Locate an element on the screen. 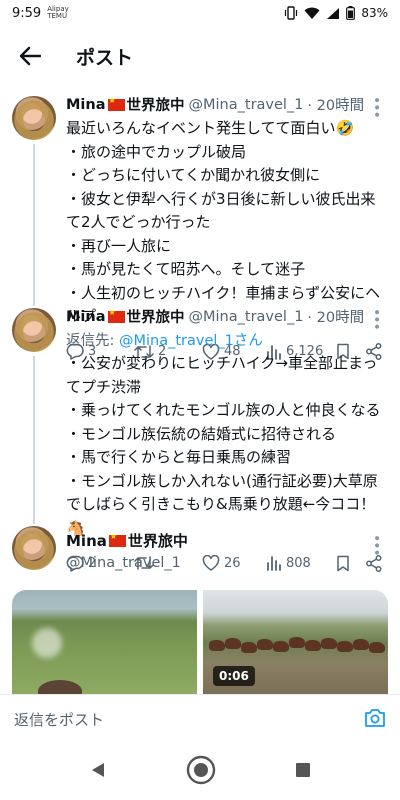 The width and height of the screenshot is (400, 800). tweet-3: ••• Mina 世界旅中 @Mina_travel_1 is located at coordinates (200, 556).